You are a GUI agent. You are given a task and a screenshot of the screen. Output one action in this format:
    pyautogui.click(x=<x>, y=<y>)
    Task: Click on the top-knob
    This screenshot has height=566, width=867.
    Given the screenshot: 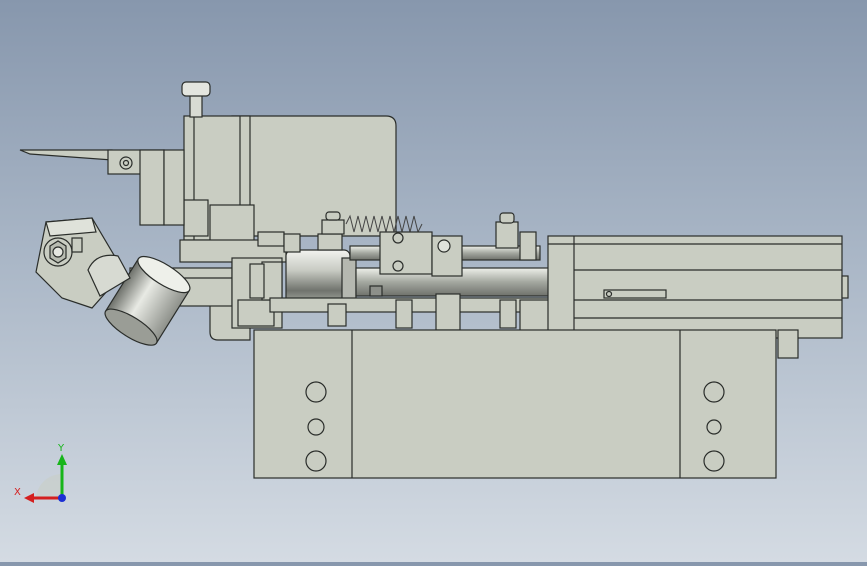 What is the action you would take?
    pyautogui.click(x=196, y=89)
    